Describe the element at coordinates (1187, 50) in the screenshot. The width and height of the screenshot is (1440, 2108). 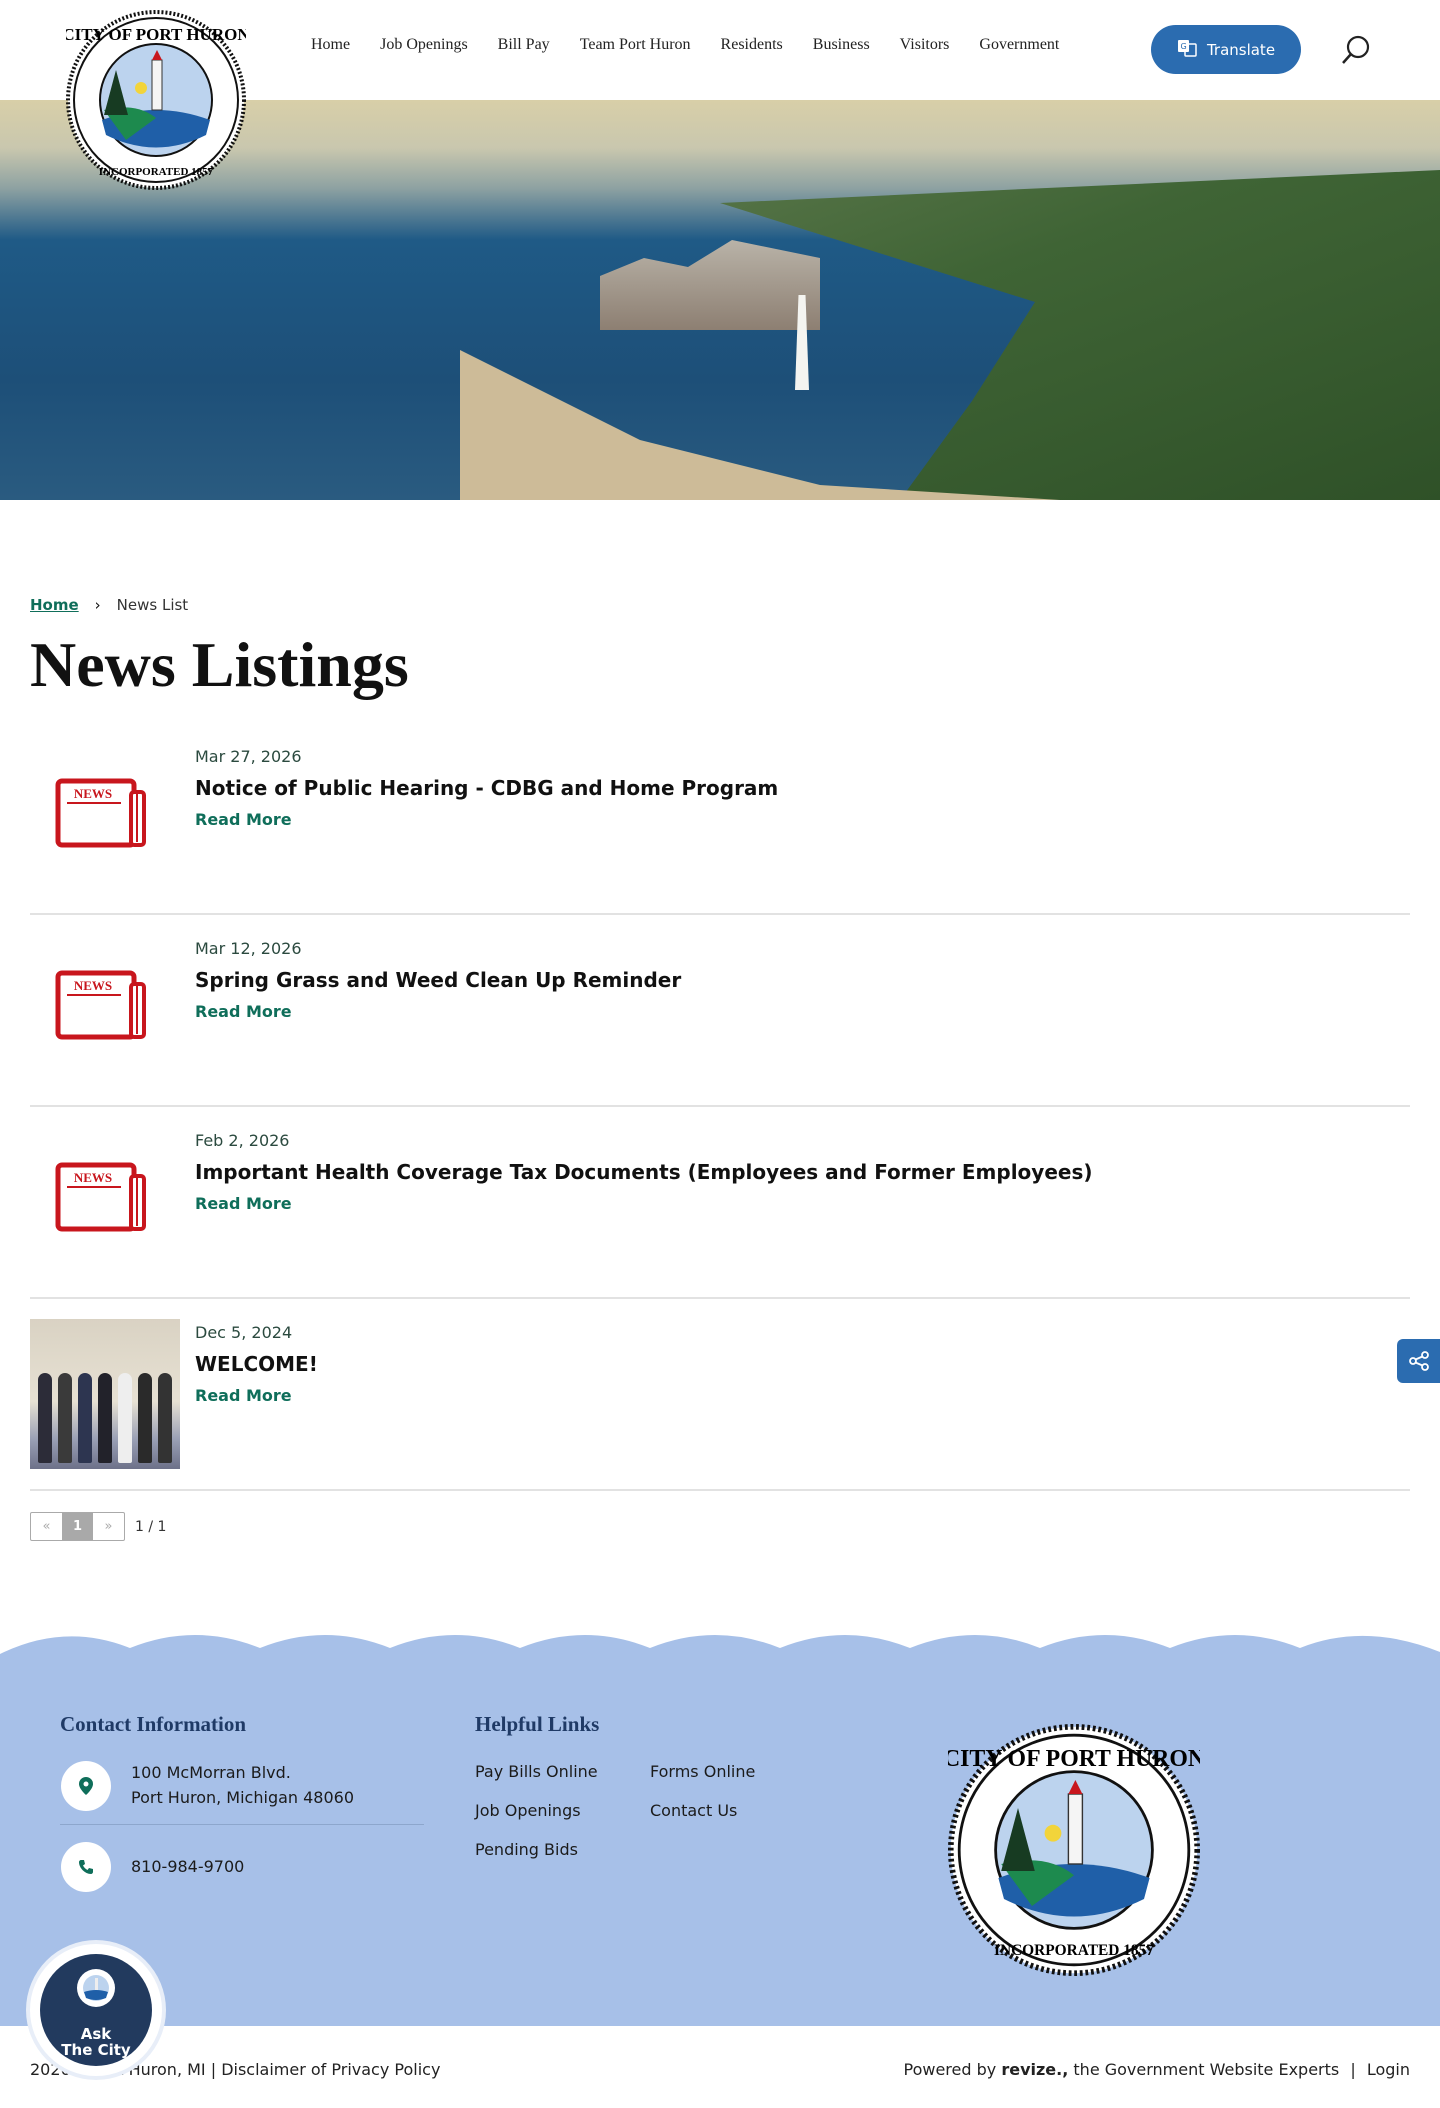
I see `translate-icon: G` at that location.